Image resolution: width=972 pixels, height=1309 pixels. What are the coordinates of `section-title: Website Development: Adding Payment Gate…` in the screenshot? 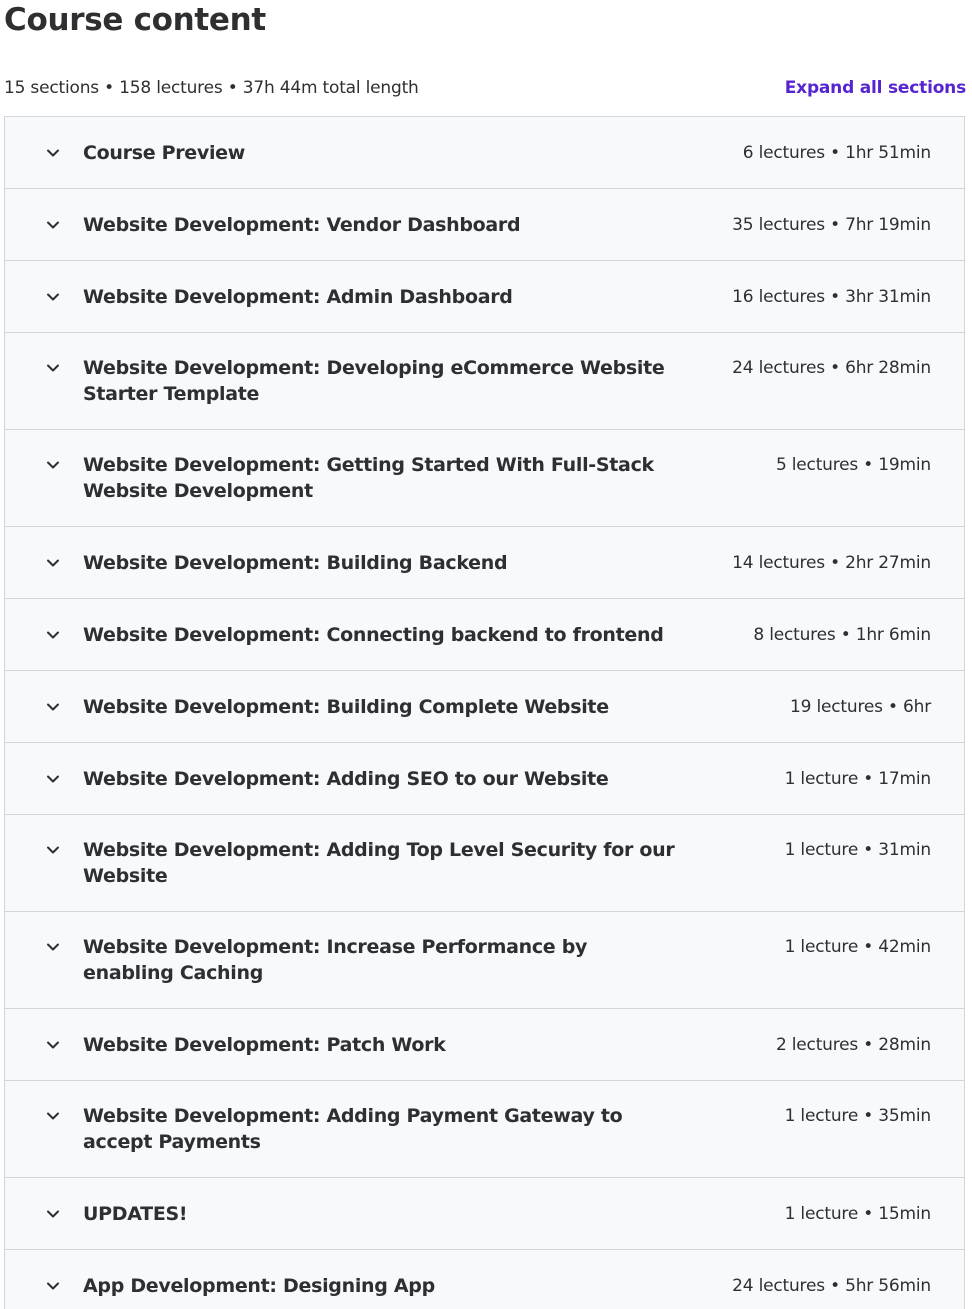 It's located at (353, 1129).